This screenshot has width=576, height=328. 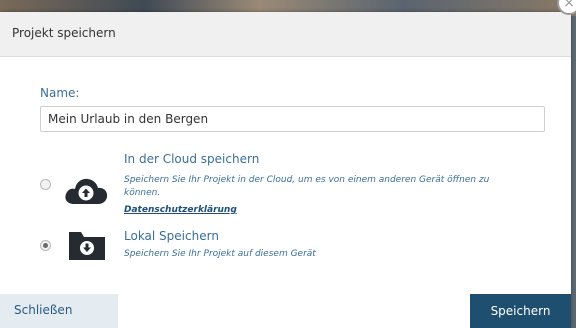 I want to click on cloud-upload-icon, so click(x=86, y=190).